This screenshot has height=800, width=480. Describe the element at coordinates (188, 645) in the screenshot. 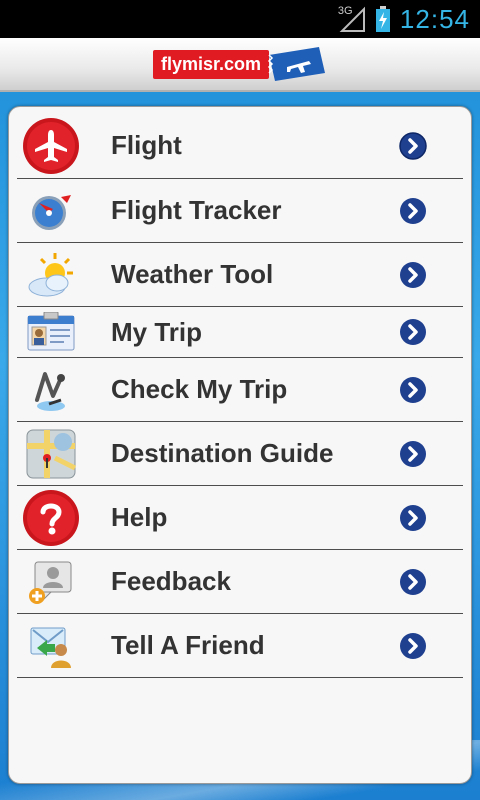

I see `menu-item-label: Tell A Friend` at that location.